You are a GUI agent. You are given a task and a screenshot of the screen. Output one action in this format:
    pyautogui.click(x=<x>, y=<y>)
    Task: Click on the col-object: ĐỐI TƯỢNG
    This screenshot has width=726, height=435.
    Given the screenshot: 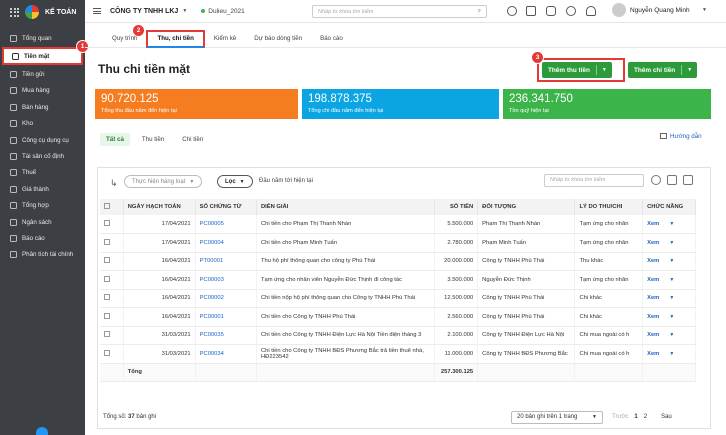 What is the action you would take?
    pyautogui.click(x=526, y=207)
    